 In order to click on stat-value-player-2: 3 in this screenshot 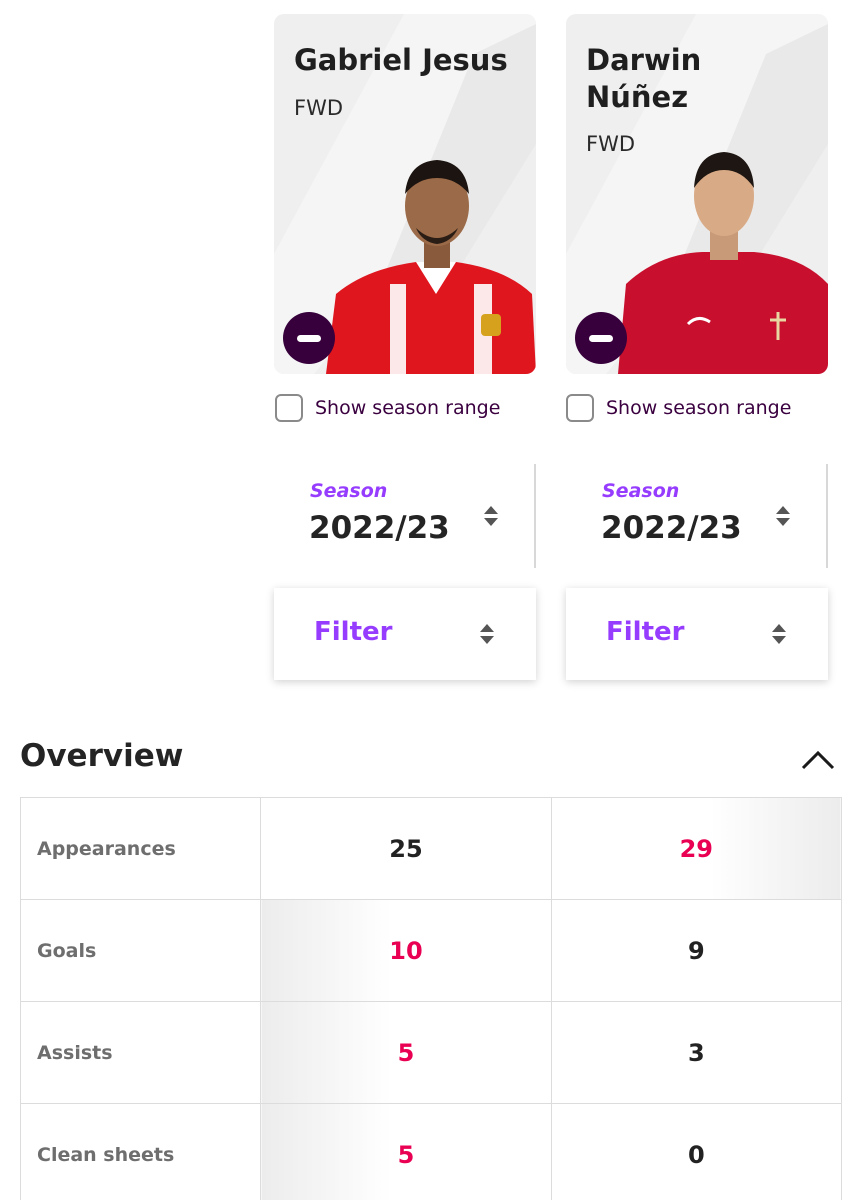, I will do `click(696, 1052)`.